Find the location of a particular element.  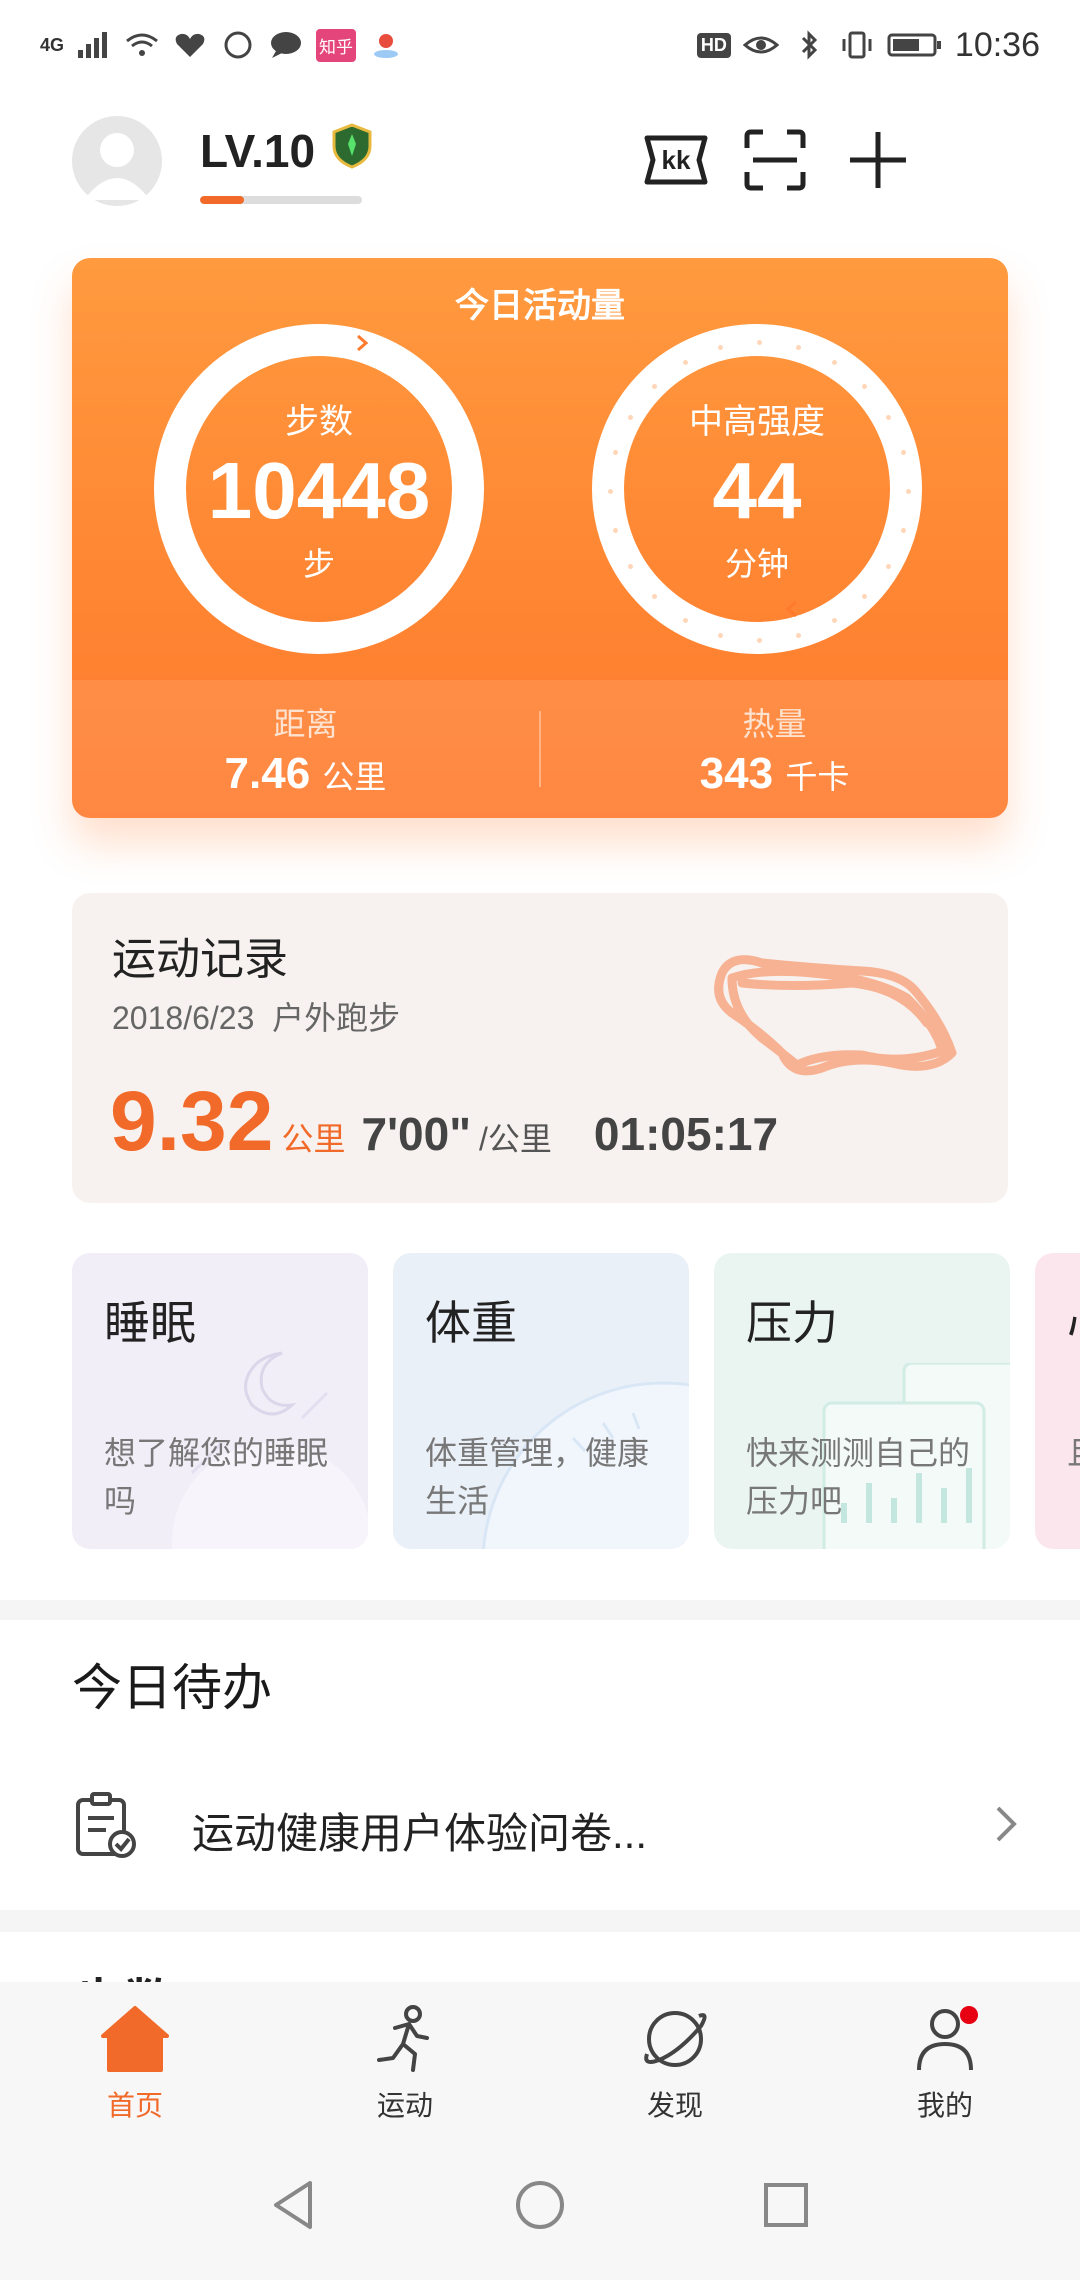

steps-ring-marker-icon is located at coordinates (363, 343).